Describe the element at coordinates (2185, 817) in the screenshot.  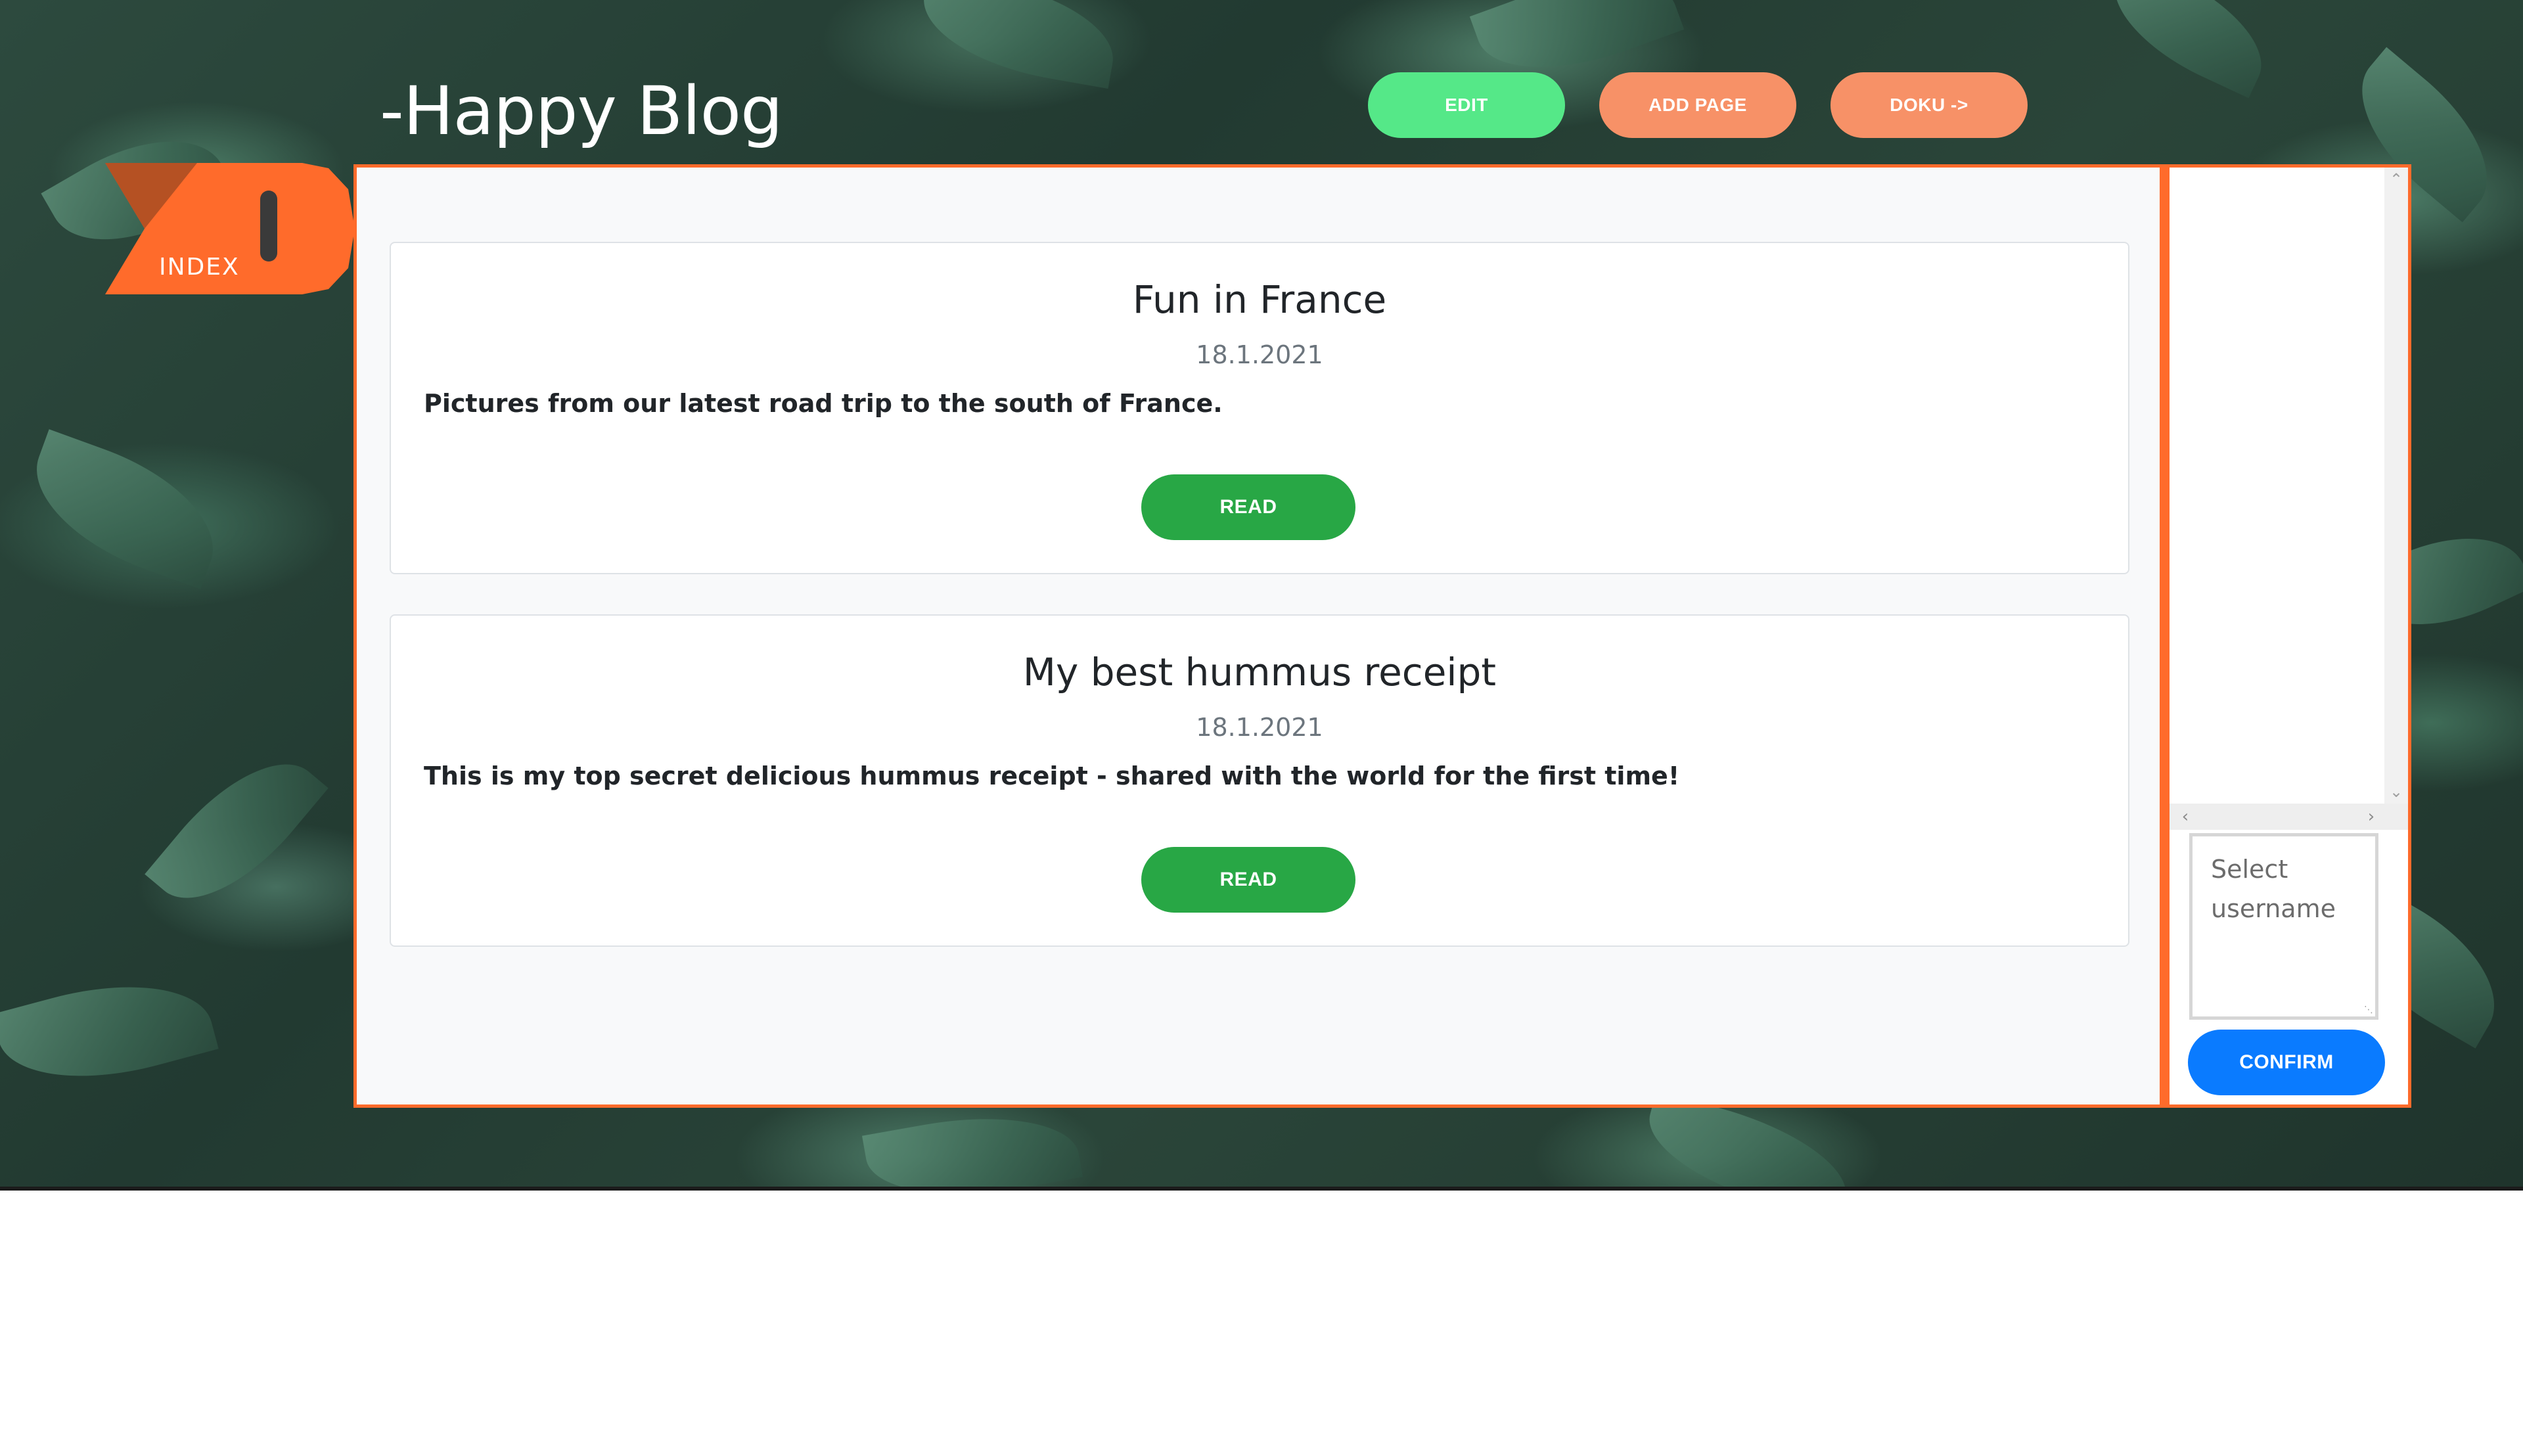
I see `scroll-left-icon: ‹` at that location.